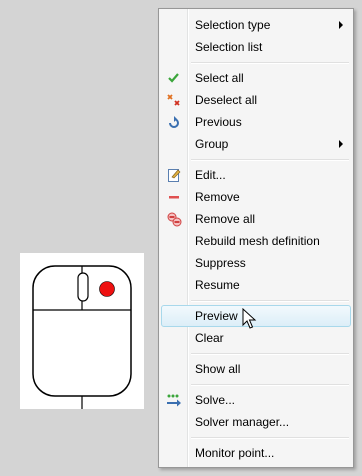 This screenshot has height=476, width=362. What do you see at coordinates (256, 285) in the screenshot?
I see `menu-item-resume: Resume` at bounding box center [256, 285].